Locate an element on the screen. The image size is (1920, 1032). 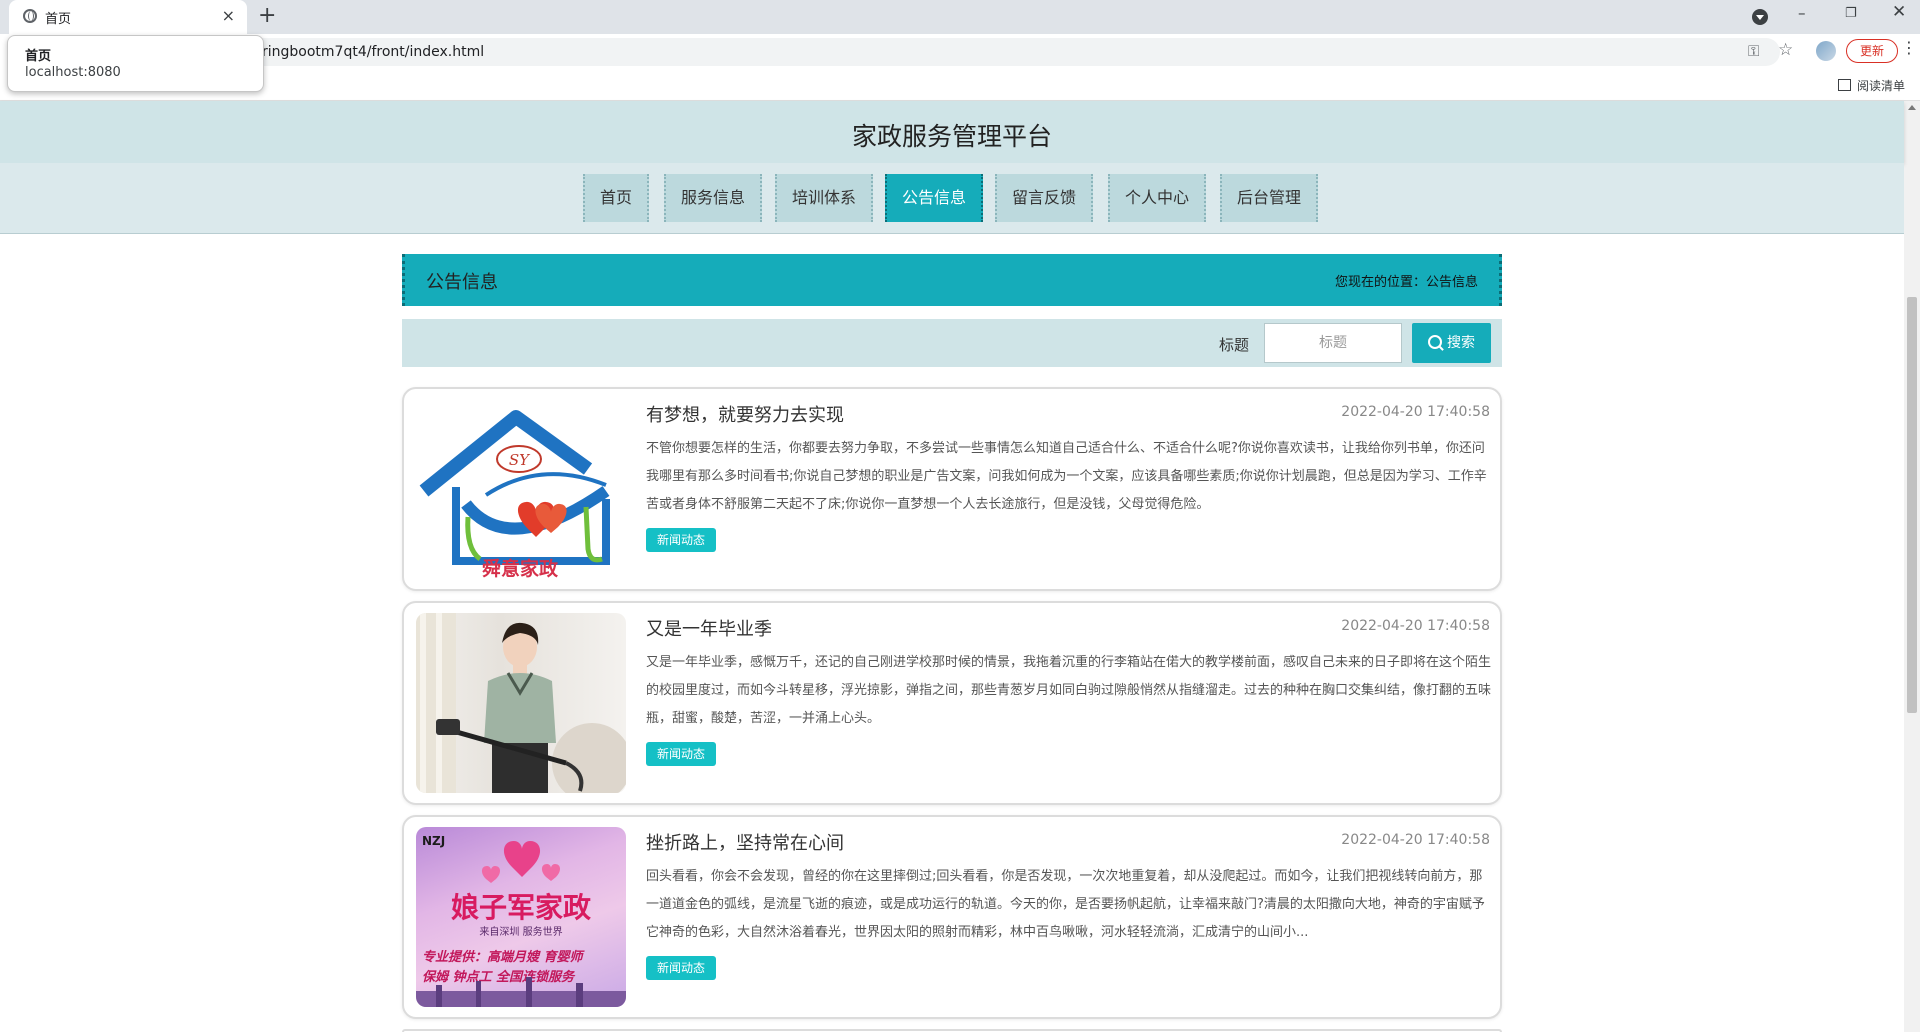
close-icon: × is located at coordinates (228, 15).